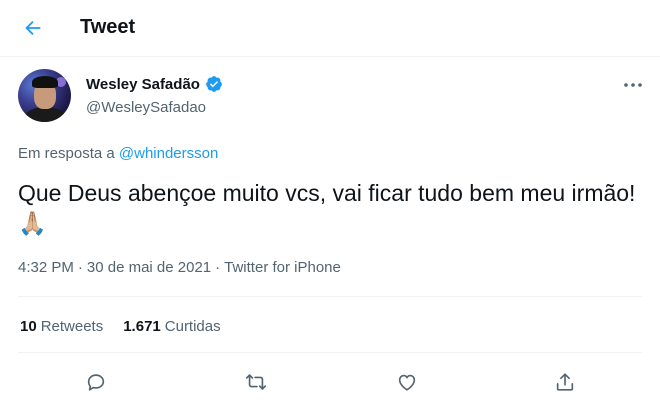 This screenshot has width=660, height=405. What do you see at coordinates (168, 153) in the screenshot?
I see `reply-handle-link: @whindersson` at bounding box center [168, 153].